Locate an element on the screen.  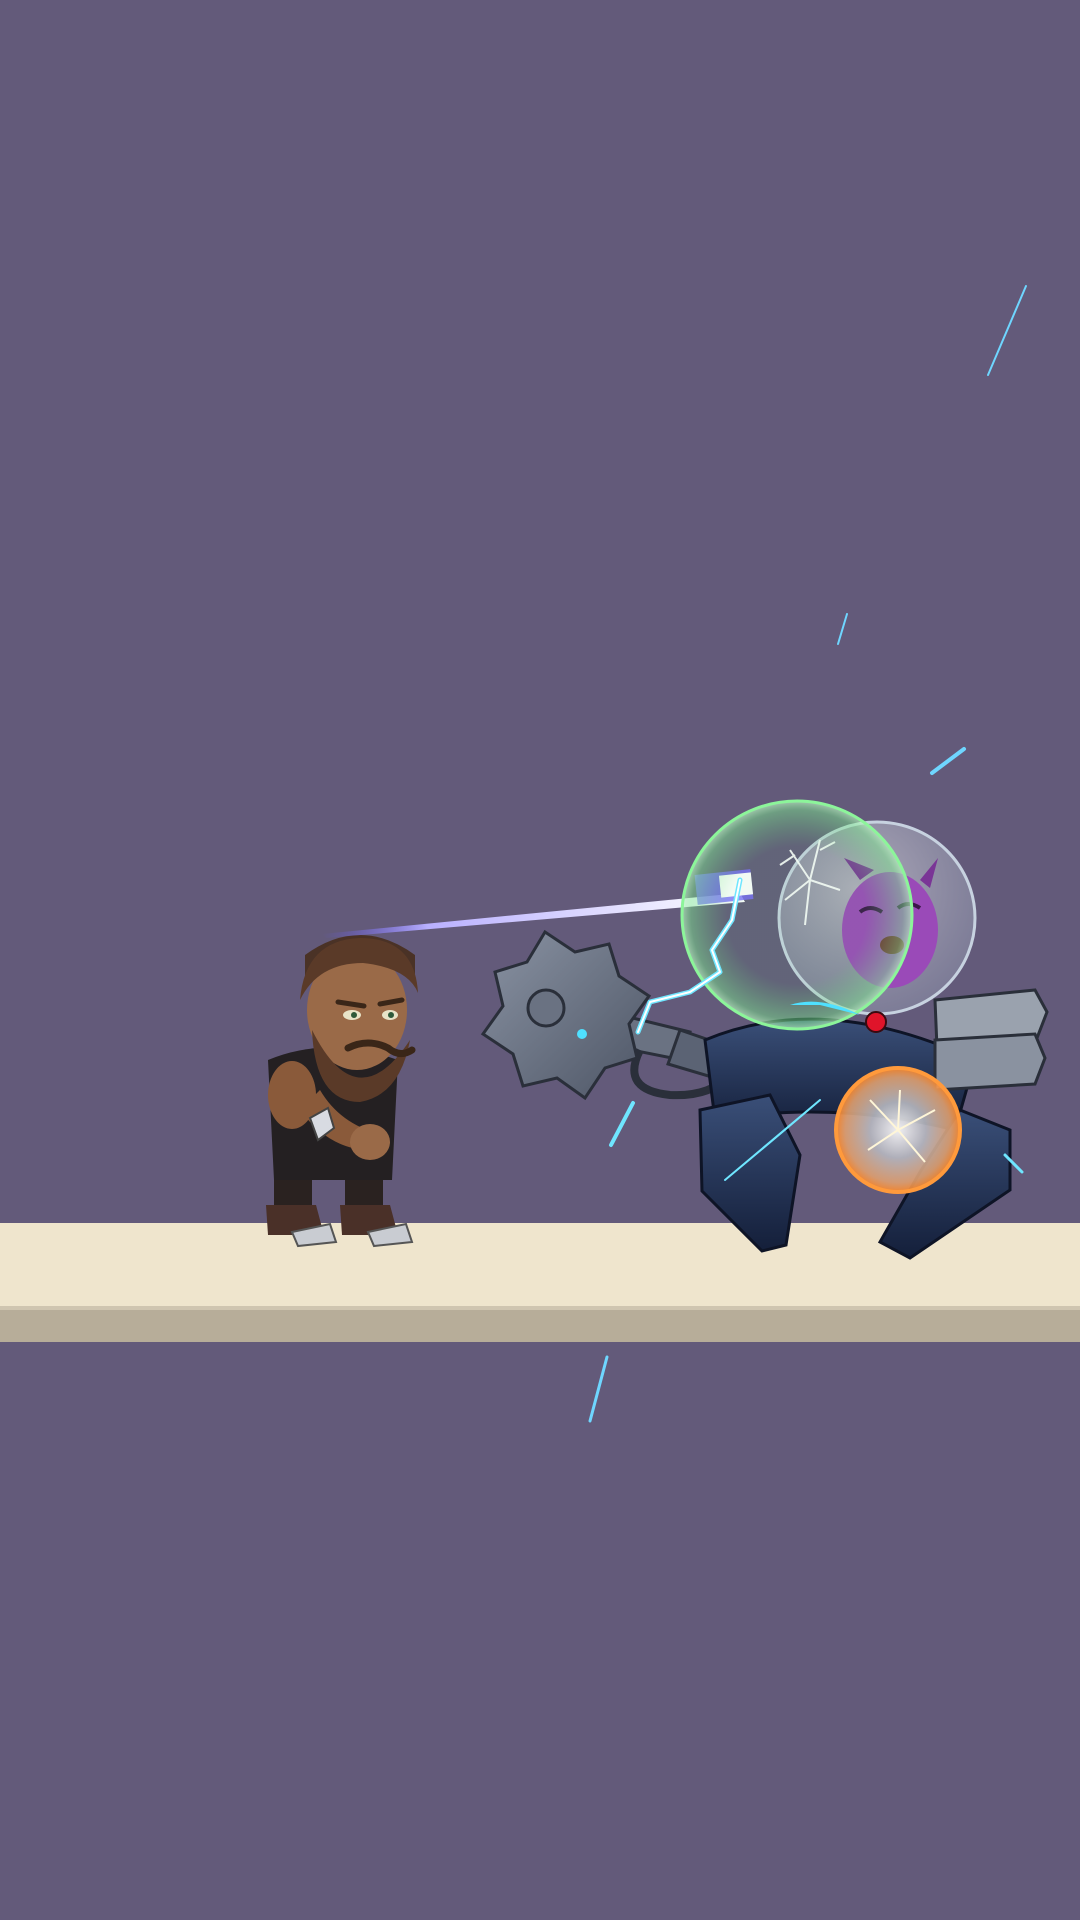
buzzsaw-blade is located at coordinates (566, 1015).